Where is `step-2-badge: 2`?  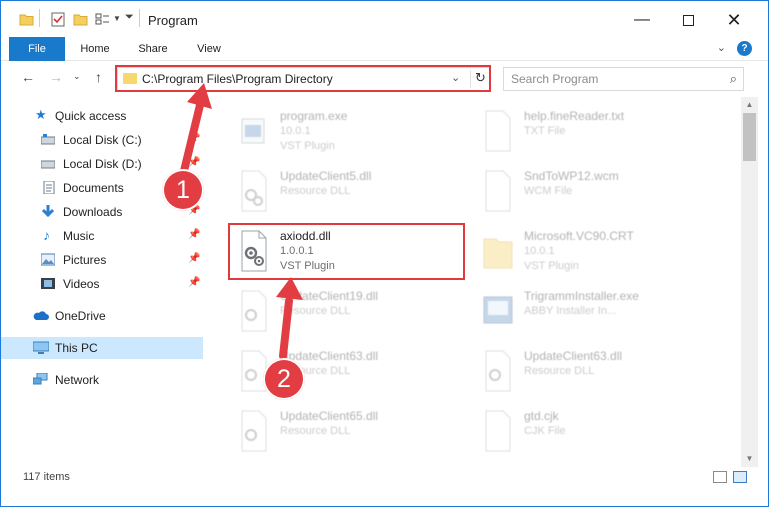
step-2-badge: 2 is located at coordinates (284, 379).